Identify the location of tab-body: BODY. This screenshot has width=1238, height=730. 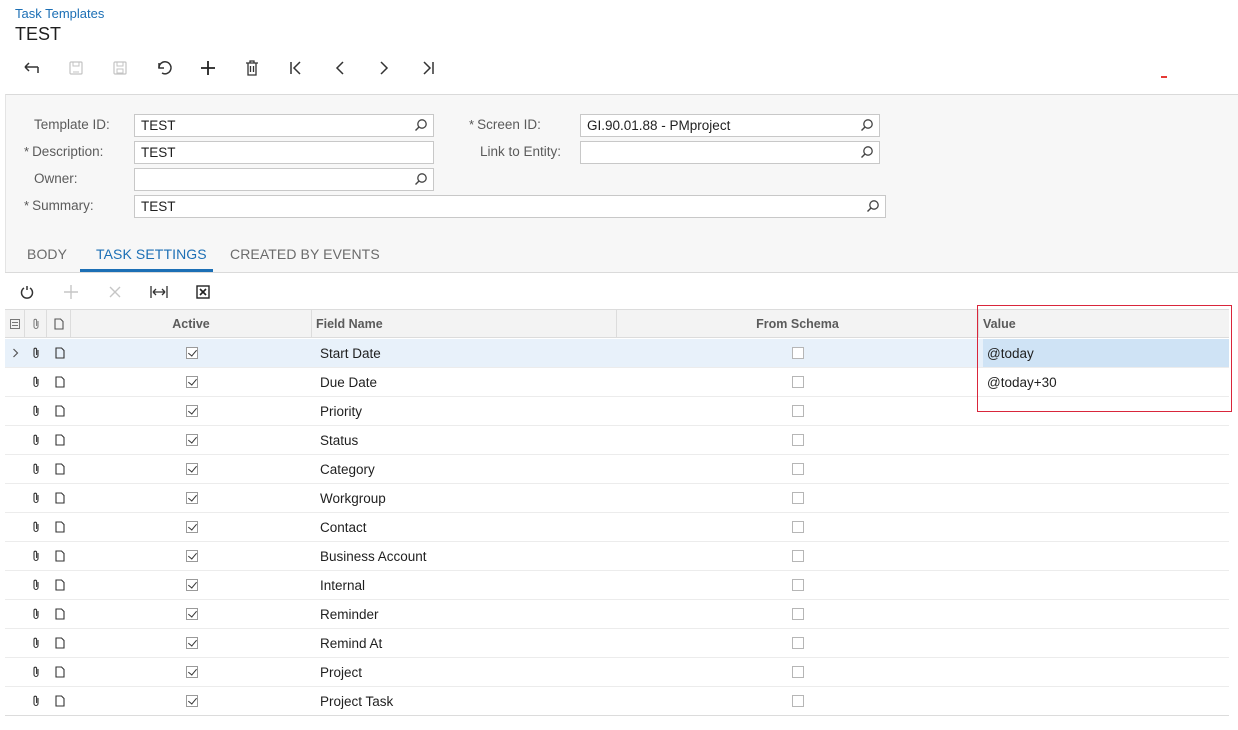
(47, 259).